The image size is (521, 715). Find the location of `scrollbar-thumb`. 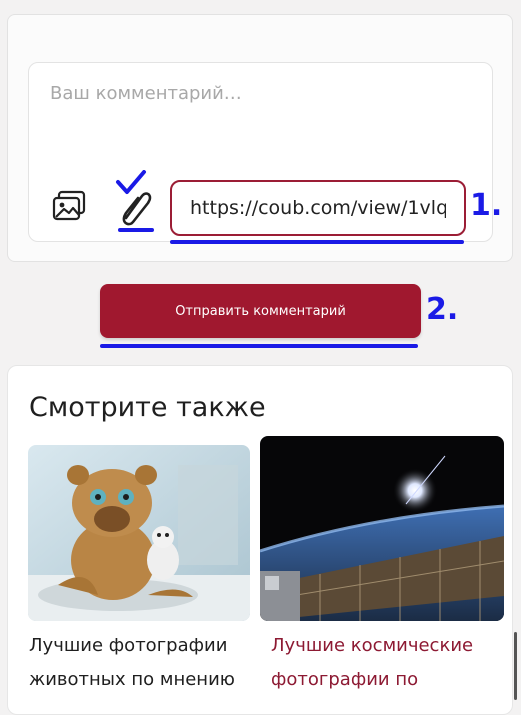

scrollbar-thumb is located at coordinates (515, 666).